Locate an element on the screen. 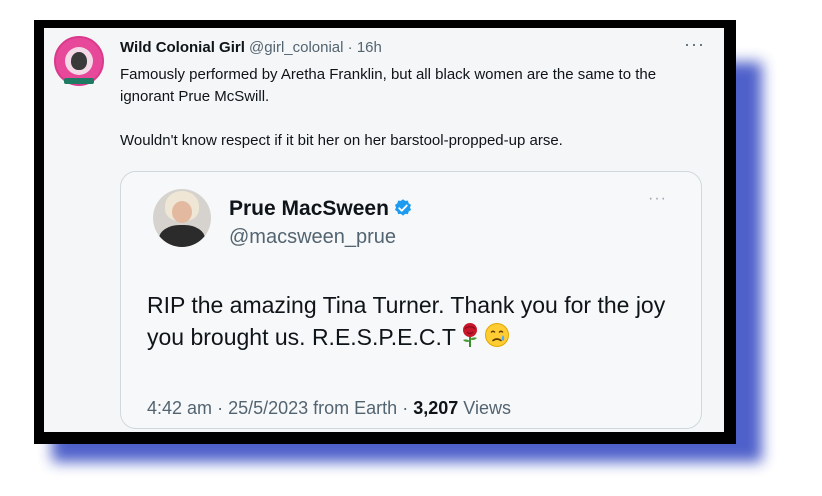 This screenshot has height=496, width=822. crying-face-emoji is located at coordinates (496, 335).